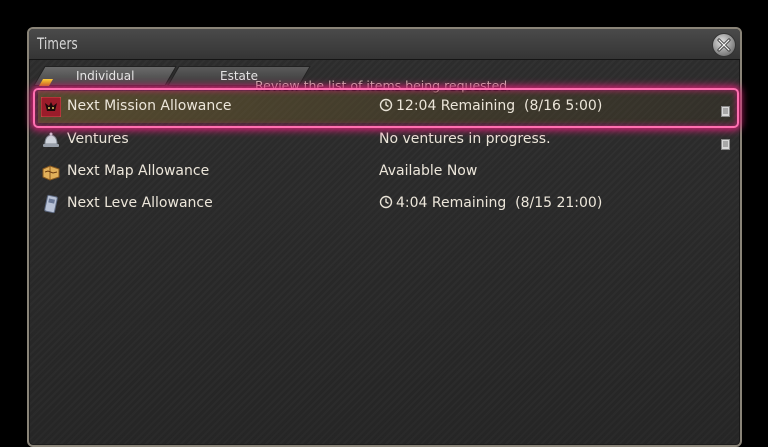 This screenshot has height=447, width=768. I want to click on map-icon, so click(51, 172).